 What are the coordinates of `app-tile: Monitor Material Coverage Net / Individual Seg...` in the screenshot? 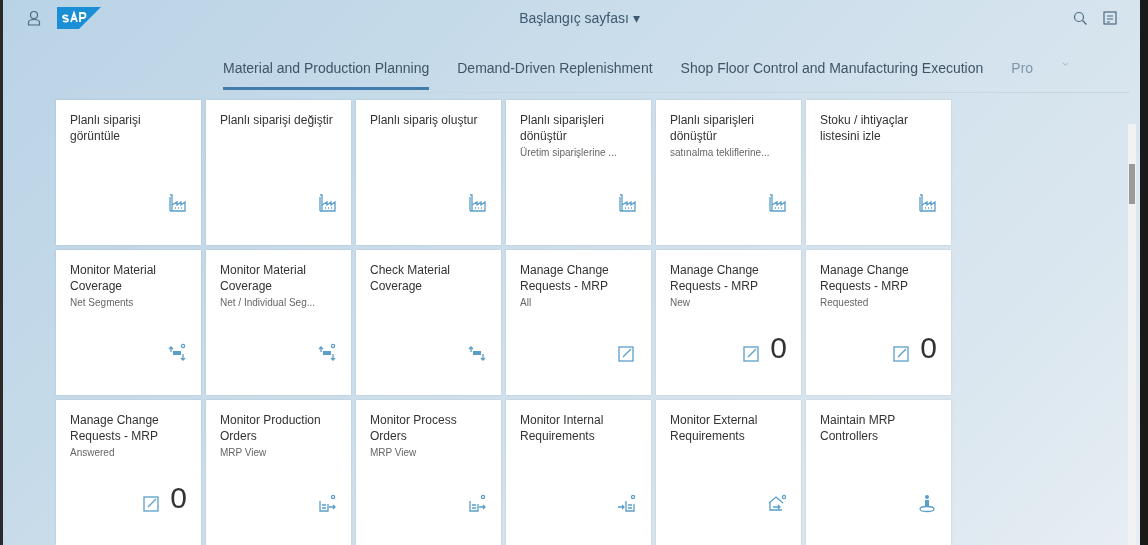 It's located at (278, 322).